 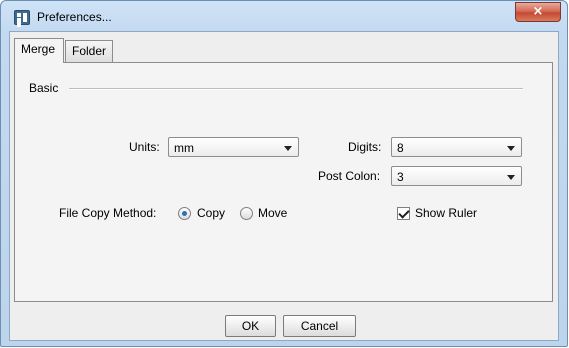 I want to click on copy-radio, so click(x=184, y=213).